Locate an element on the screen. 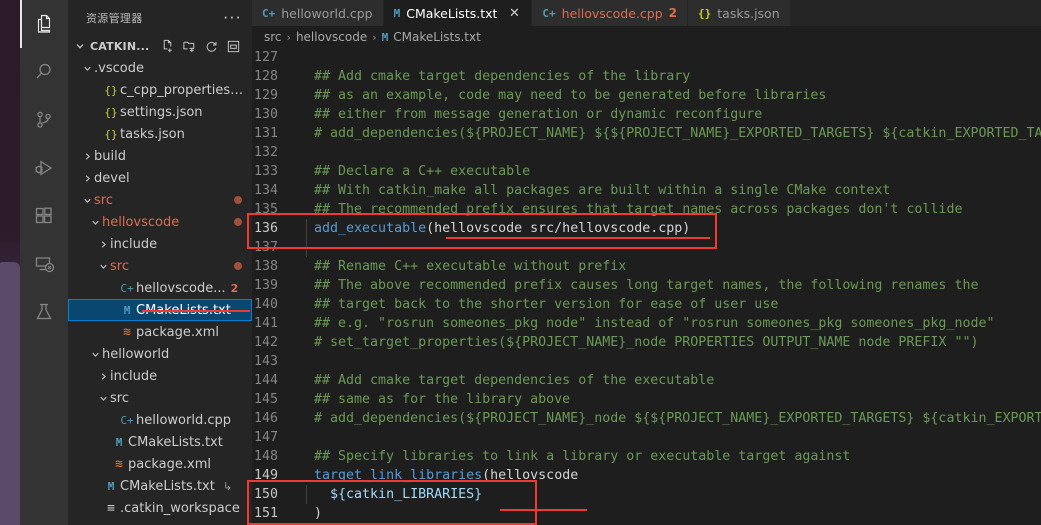  code-line-127: 127 is located at coordinates (646, 57).